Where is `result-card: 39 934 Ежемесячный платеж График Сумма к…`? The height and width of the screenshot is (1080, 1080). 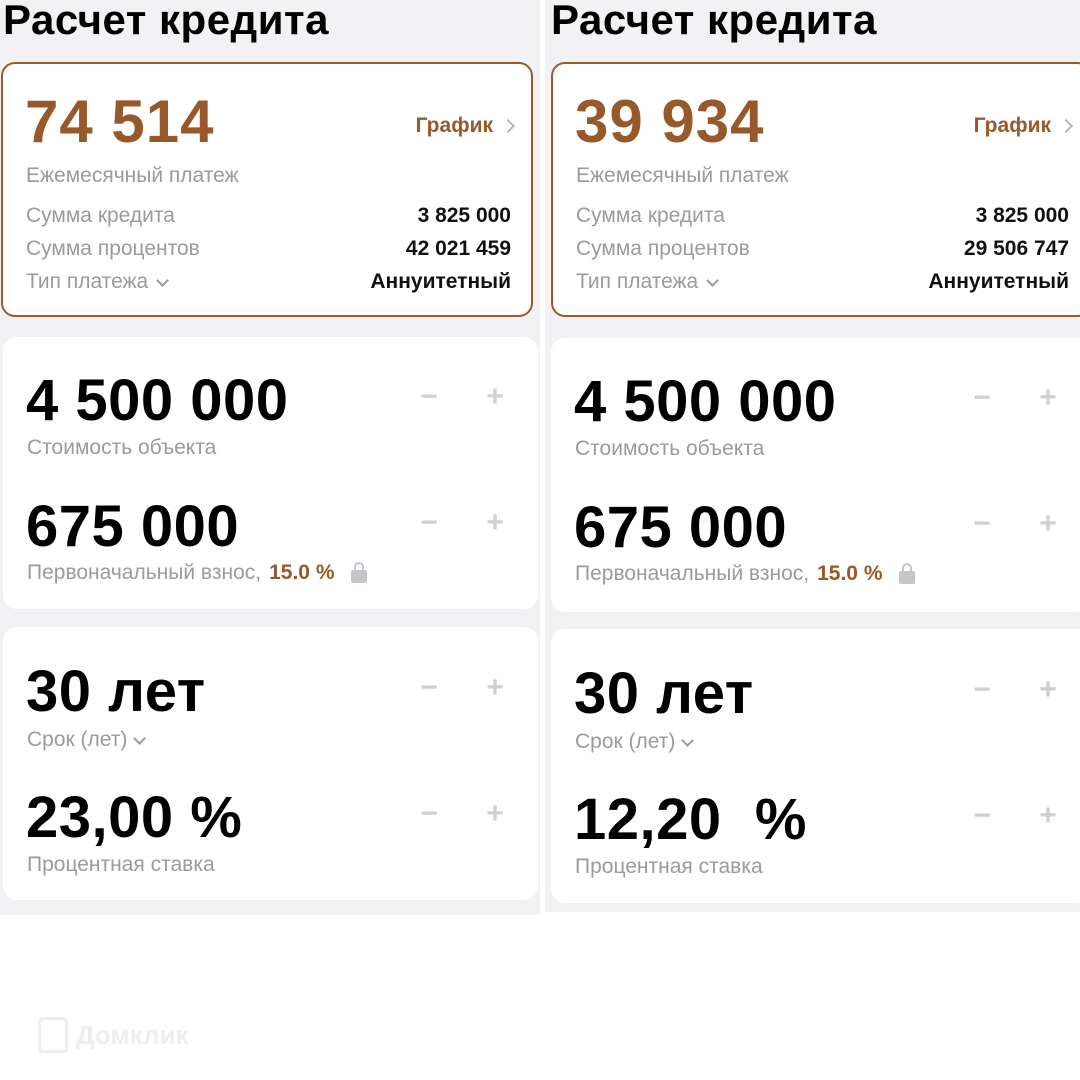
result-card: 39 934 Ежемесячный платеж График Сумма к… is located at coordinates (815, 189).